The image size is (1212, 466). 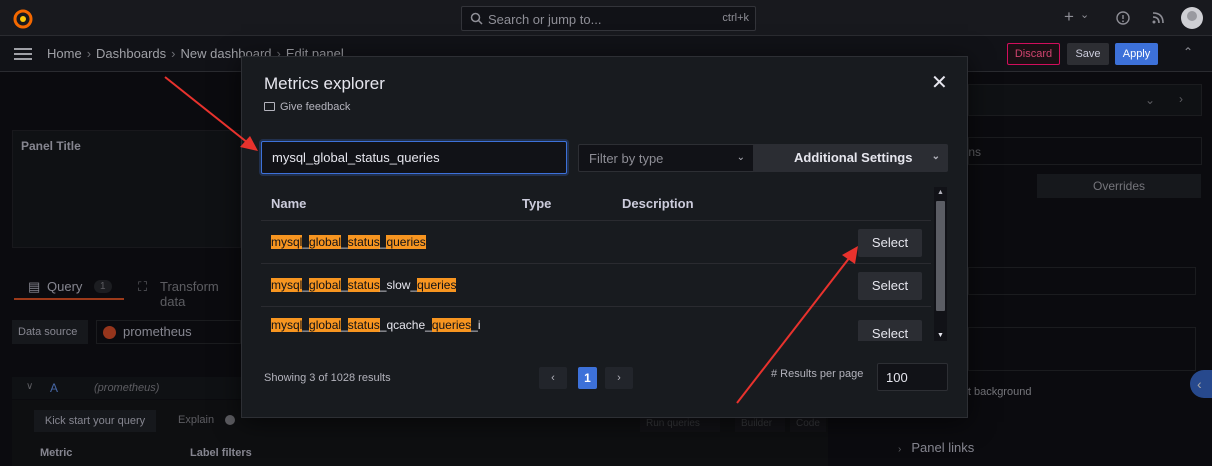 I want to click on breadcrumb-dashboards: Dashboards, so click(x=131, y=53).